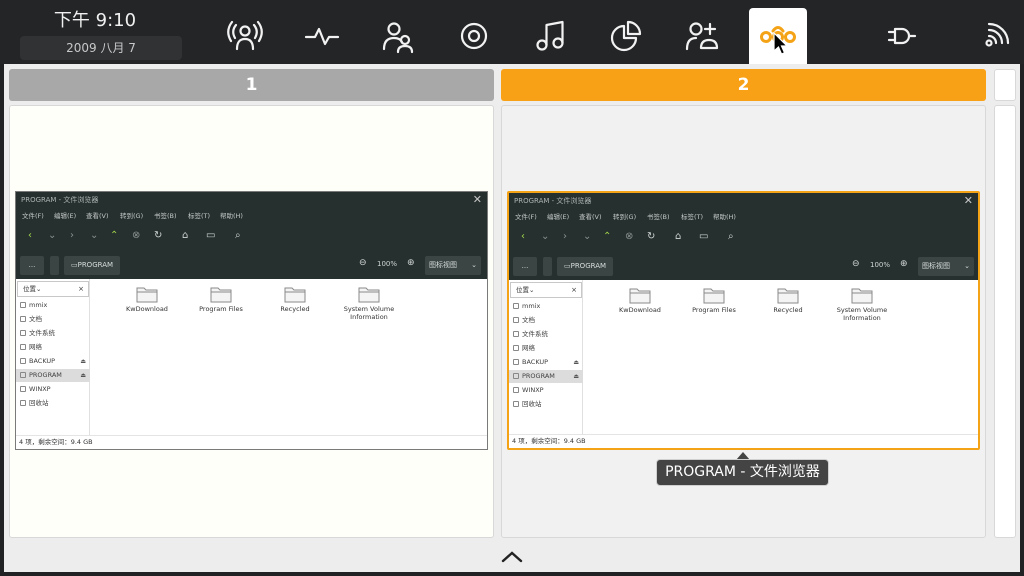 The width and height of the screenshot is (1024, 576). Describe the element at coordinates (474, 36) in the screenshot. I see `taskbar-button-target` at that location.